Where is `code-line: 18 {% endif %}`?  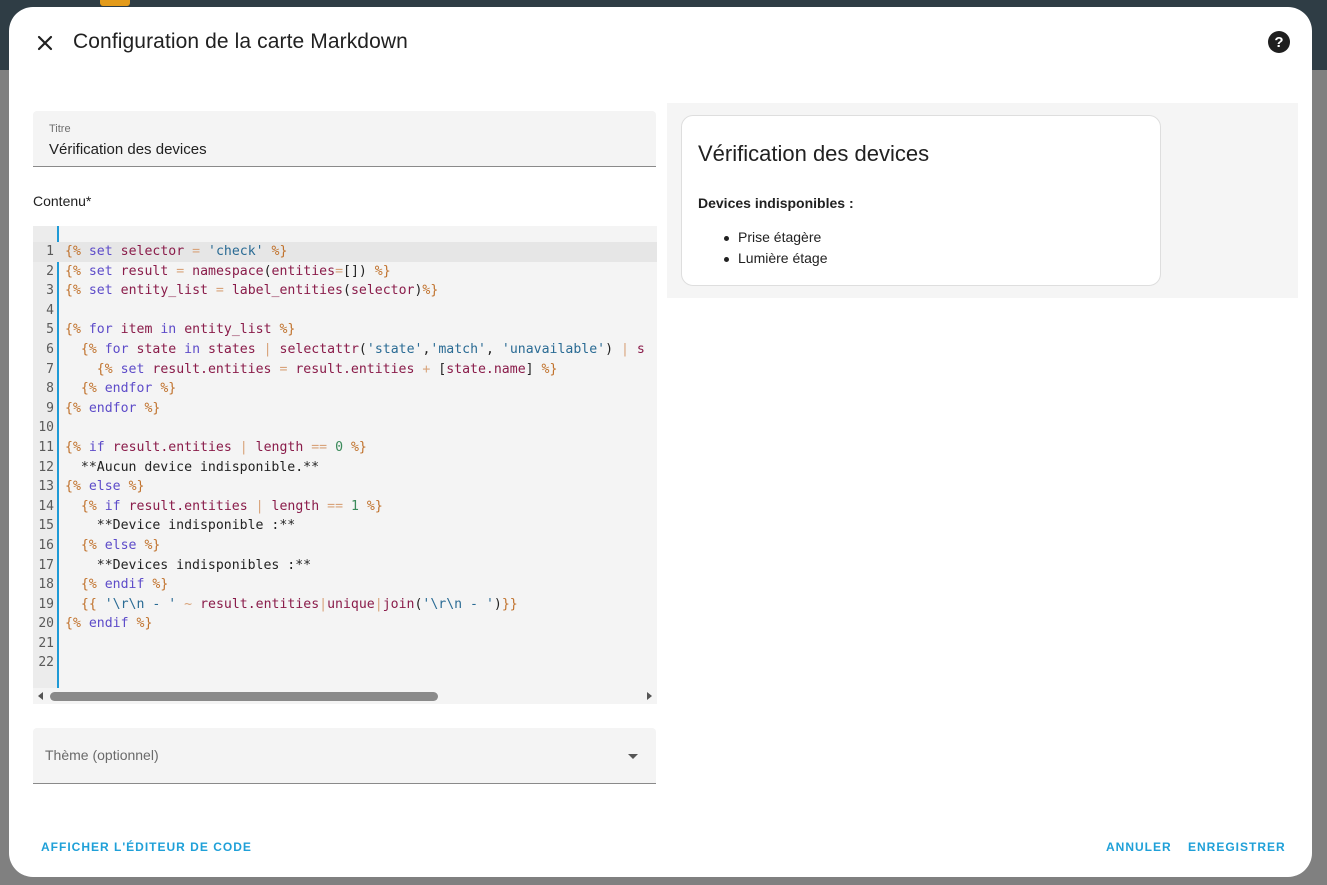
code-line: 18 {% endif %} is located at coordinates (345, 585).